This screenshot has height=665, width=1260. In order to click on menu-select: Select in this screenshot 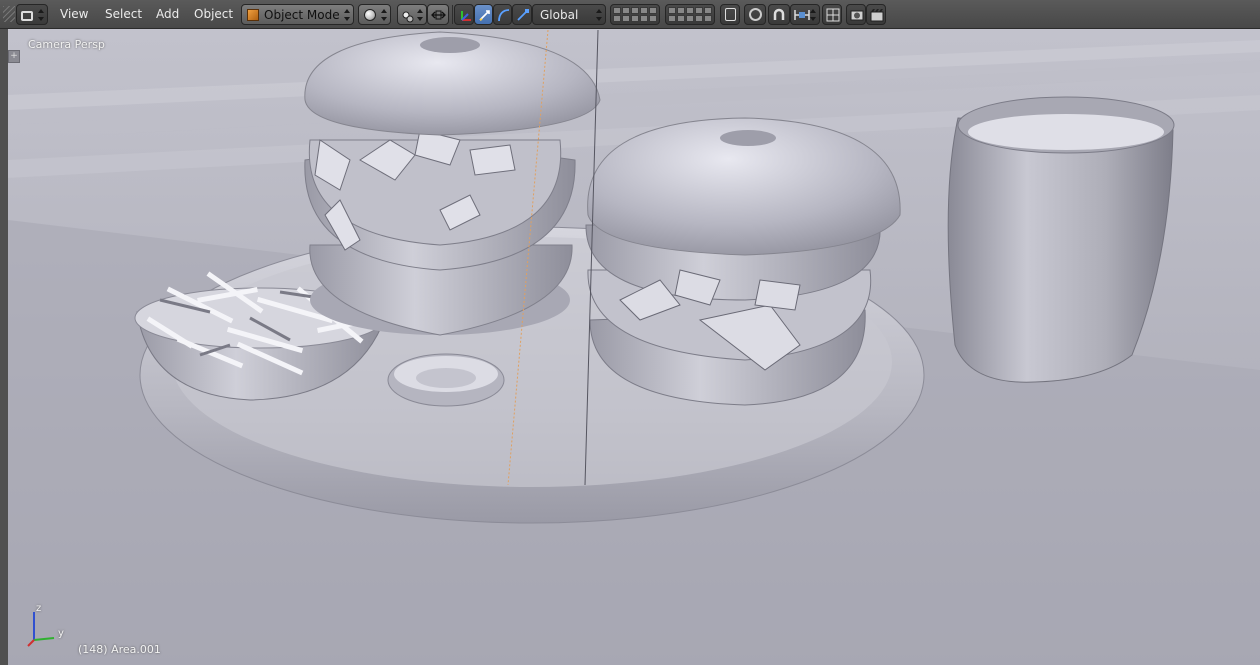, I will do `click(123, 14)`.